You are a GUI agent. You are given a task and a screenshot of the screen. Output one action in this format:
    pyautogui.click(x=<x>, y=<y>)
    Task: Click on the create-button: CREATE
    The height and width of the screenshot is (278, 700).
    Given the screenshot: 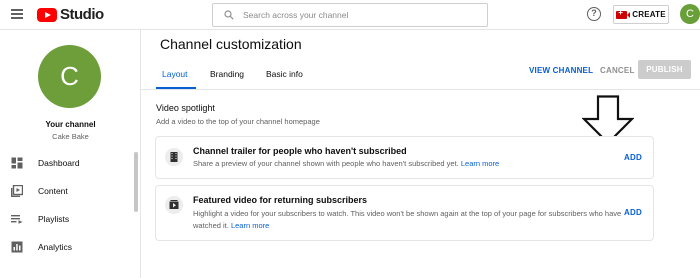 What is the action you would take?
    pyautogui.click(x=641, y=14)
    